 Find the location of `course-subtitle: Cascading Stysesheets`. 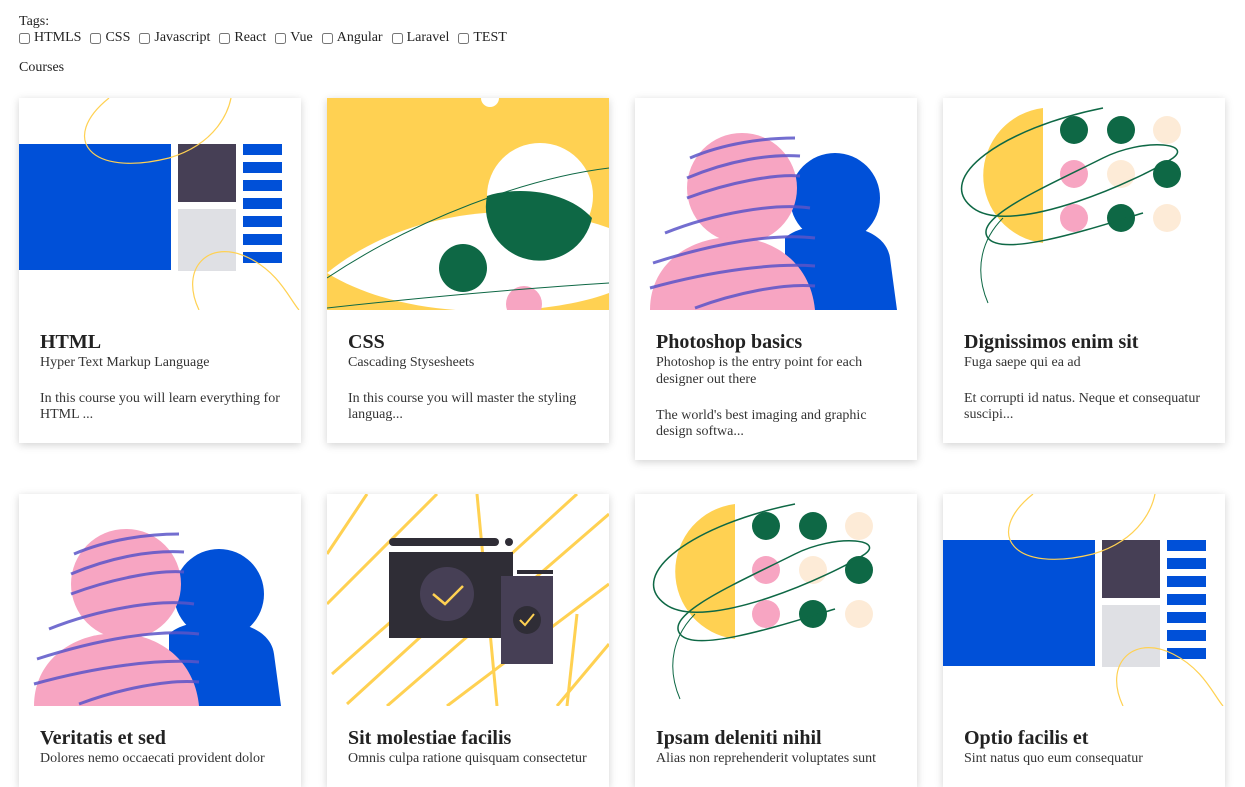

course-subtitle: Cascading Stysesheets is located at coordinates (411, 362).